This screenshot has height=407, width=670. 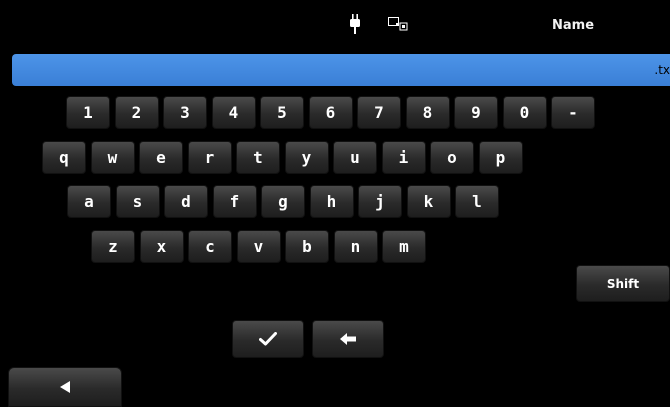 What do you see at coordinates (136, 112) in the screenshot?
I see `key-2: 2` at bounding box center [136, 112].